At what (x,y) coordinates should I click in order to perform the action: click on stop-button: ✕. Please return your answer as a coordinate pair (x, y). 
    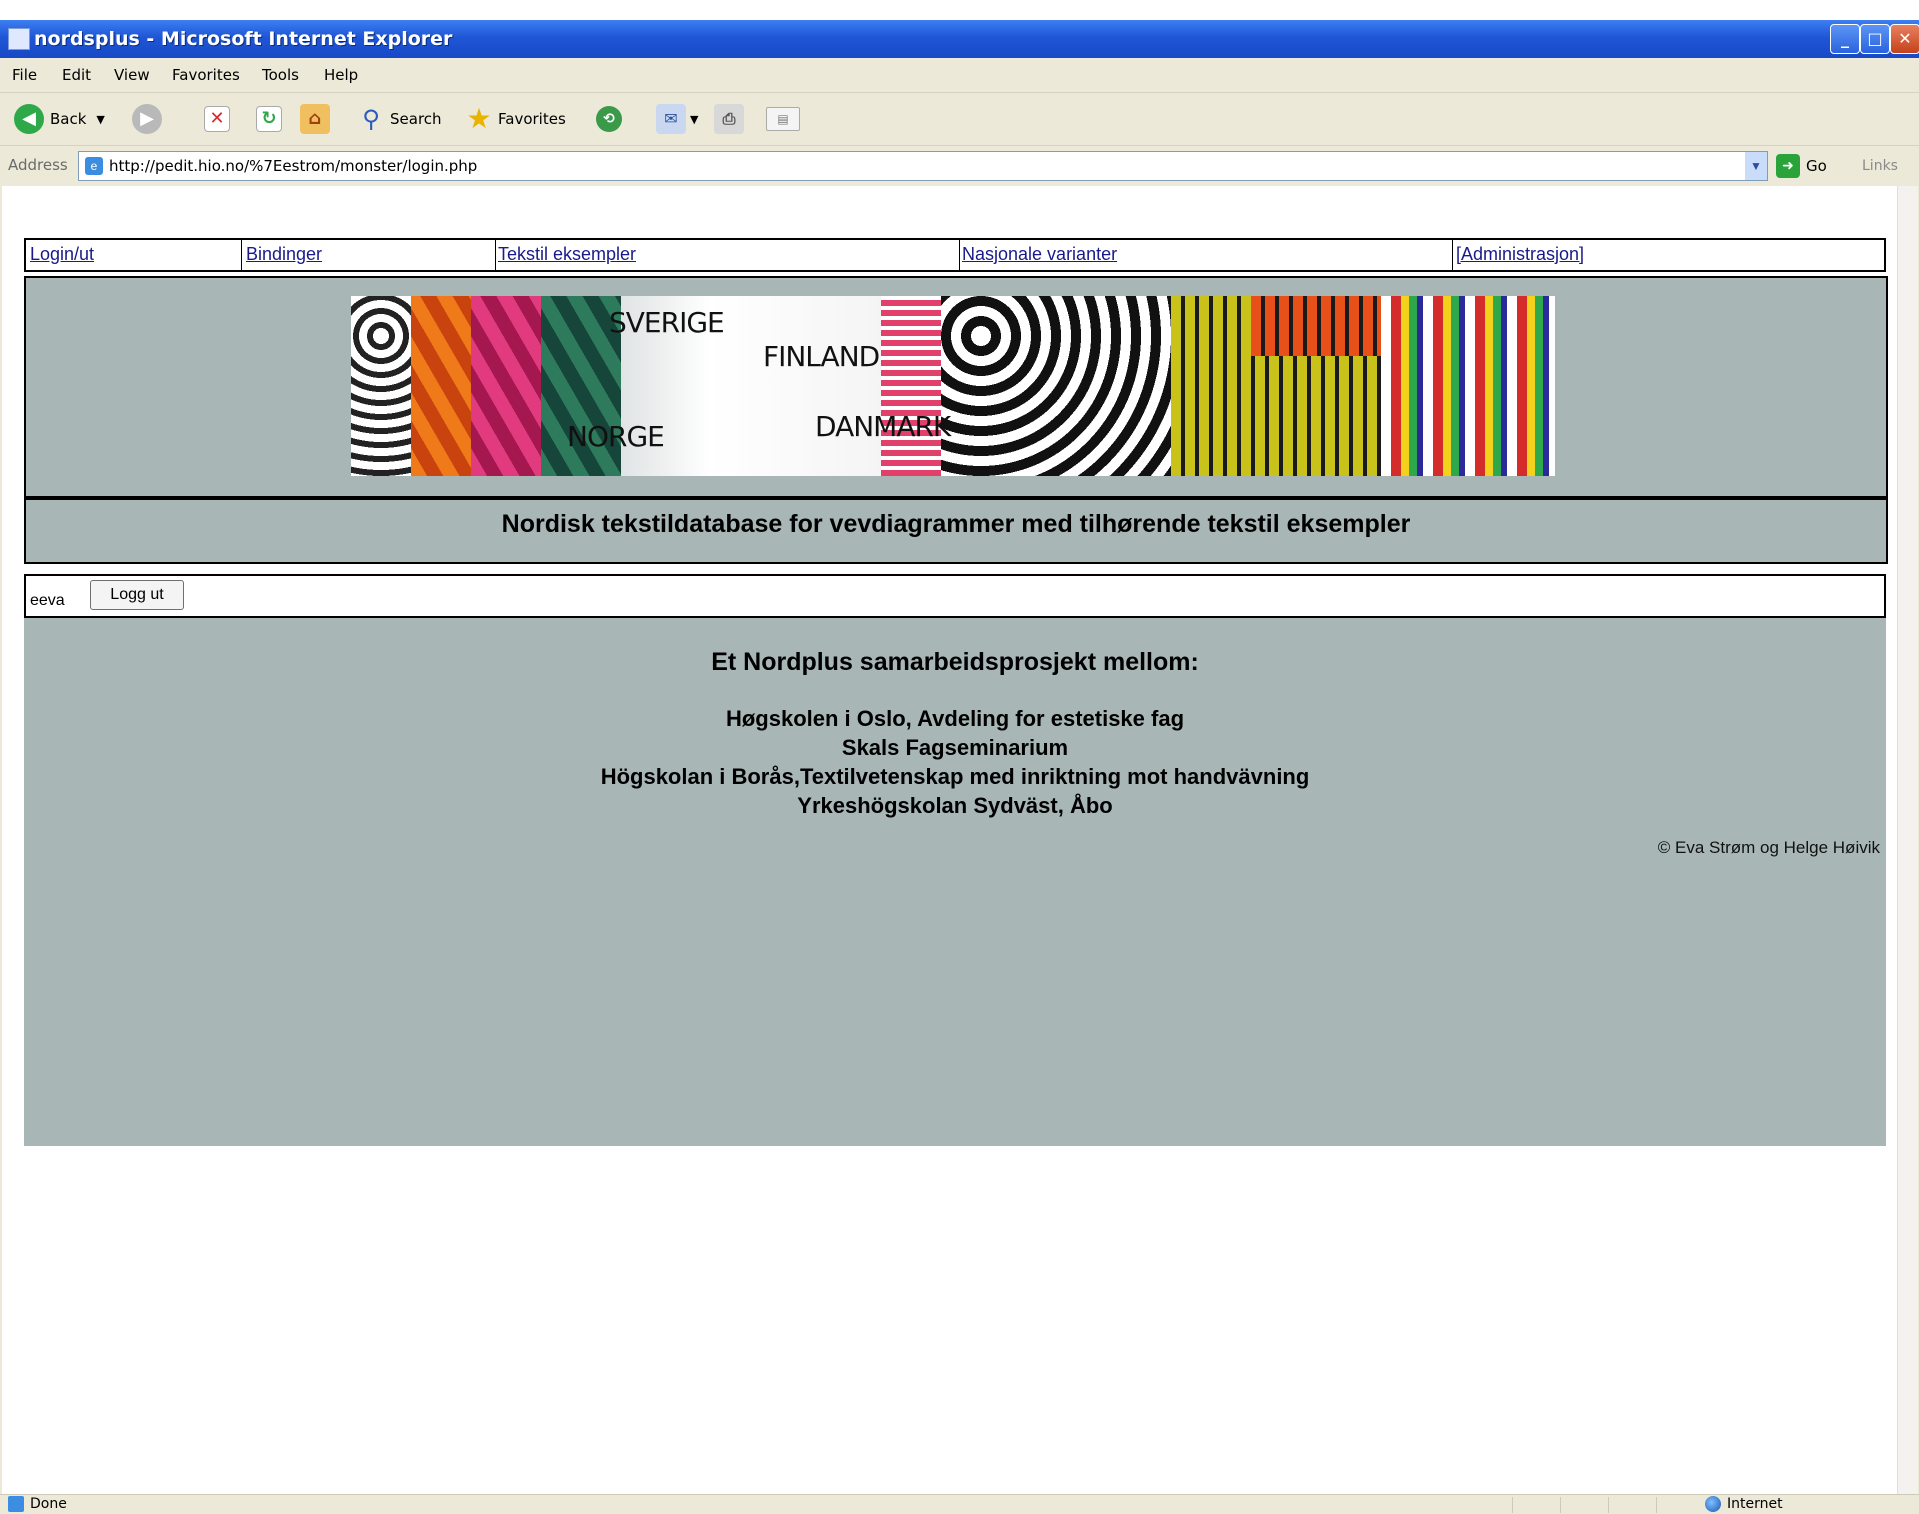
    Looking at the image, I should click on (217, 119).